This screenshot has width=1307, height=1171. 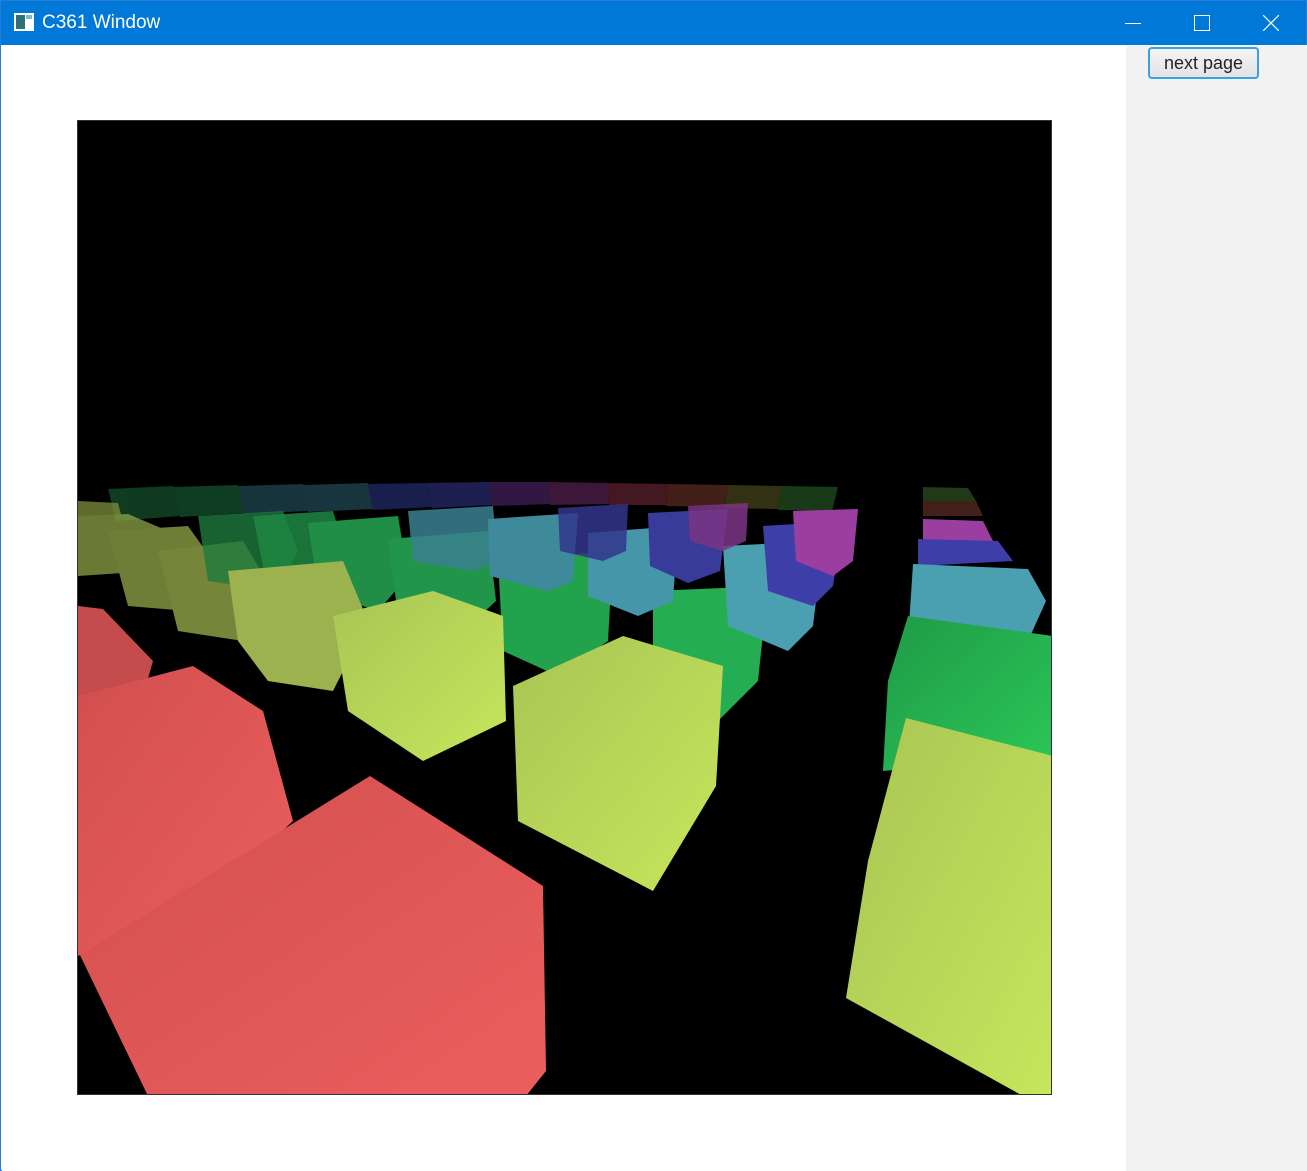 What do you see at coordinates (1203, 63) in the screenshot?
I see `next-page-button: next page` at bounding box center [1203, 63].